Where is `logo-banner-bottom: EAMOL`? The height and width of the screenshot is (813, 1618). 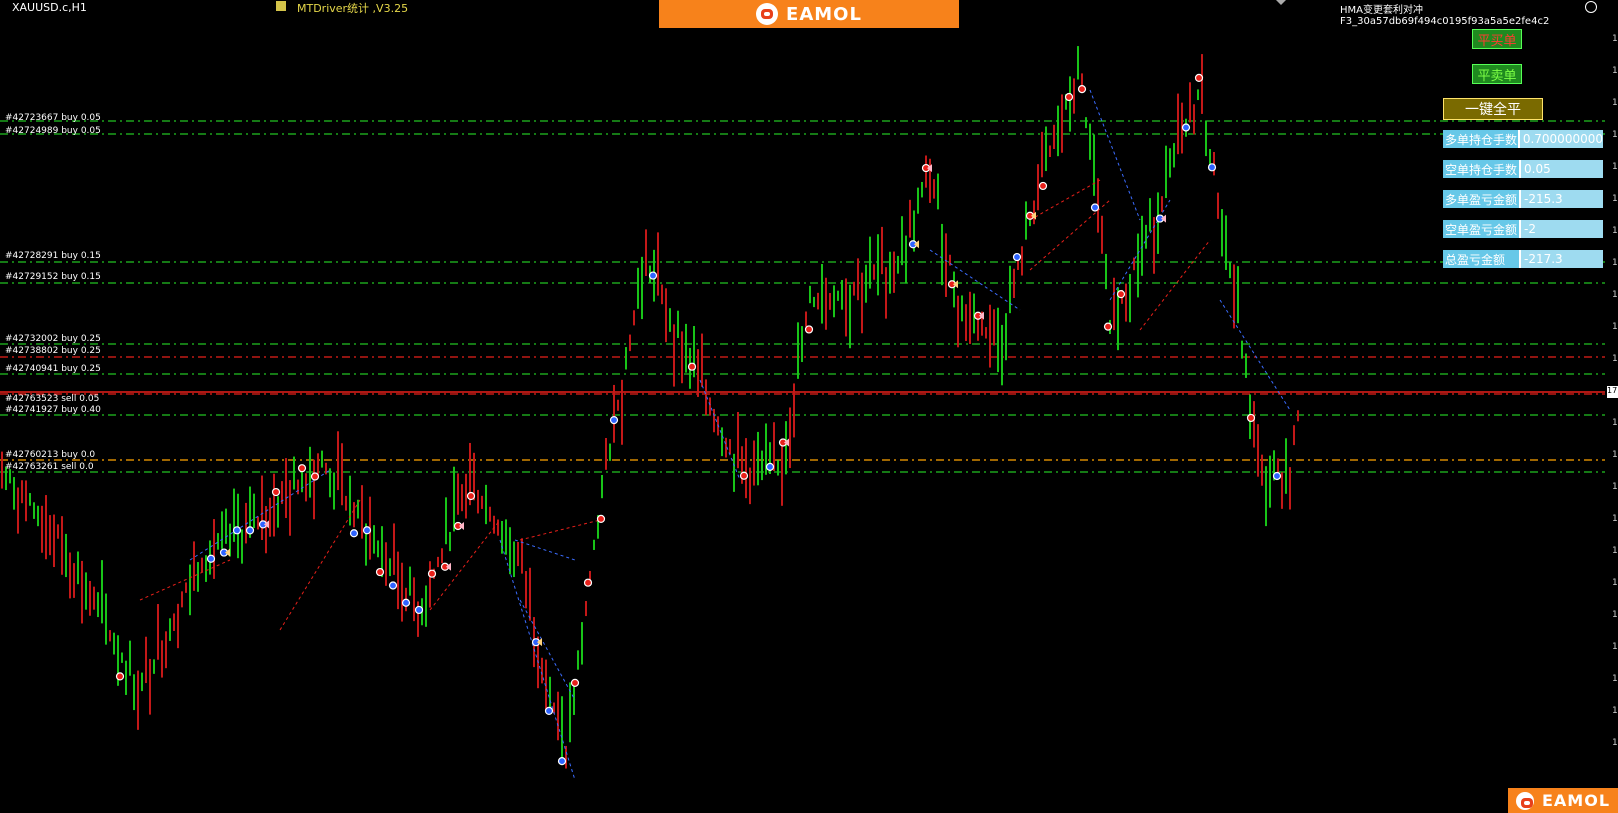 logo-banner-bottom: EAMOL is located at coordinates (1563, 800).